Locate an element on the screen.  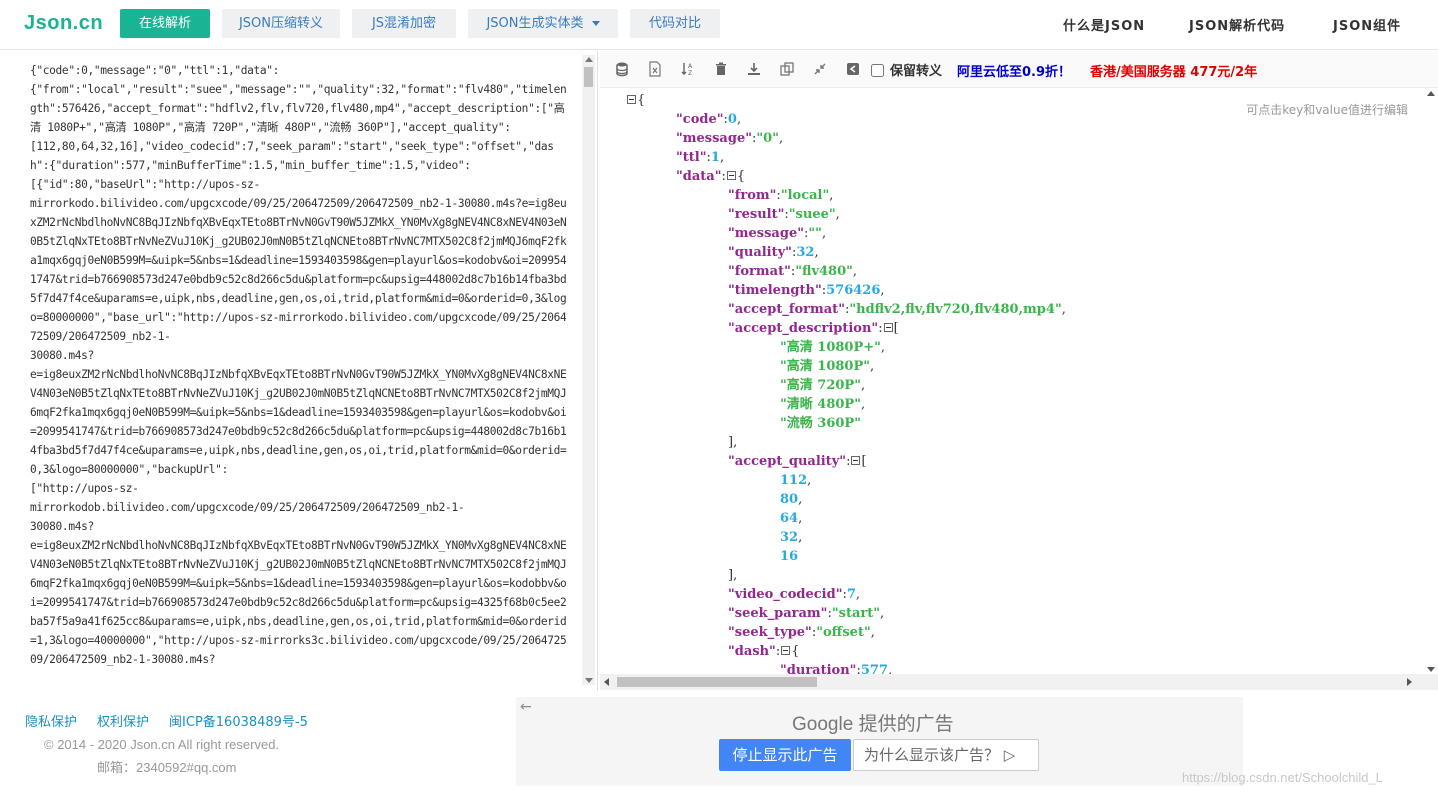
nav-json-parse-code: JSON解析代码 is located at coordinates (1237, 24).